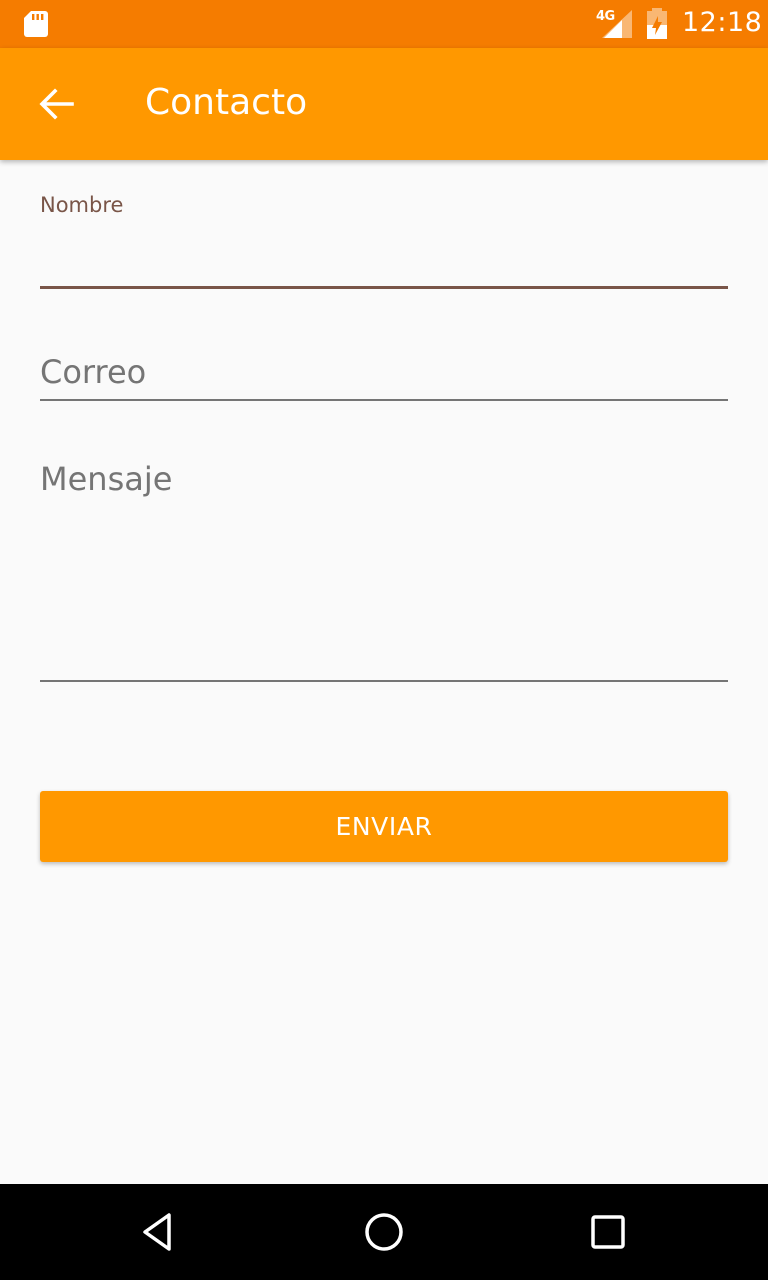 This screenshot has height=1280, width=768. What do you see at coordinates (226, 102) in the screenshot?
I see `page-title: Contacto` at bounding box center [226, 102].